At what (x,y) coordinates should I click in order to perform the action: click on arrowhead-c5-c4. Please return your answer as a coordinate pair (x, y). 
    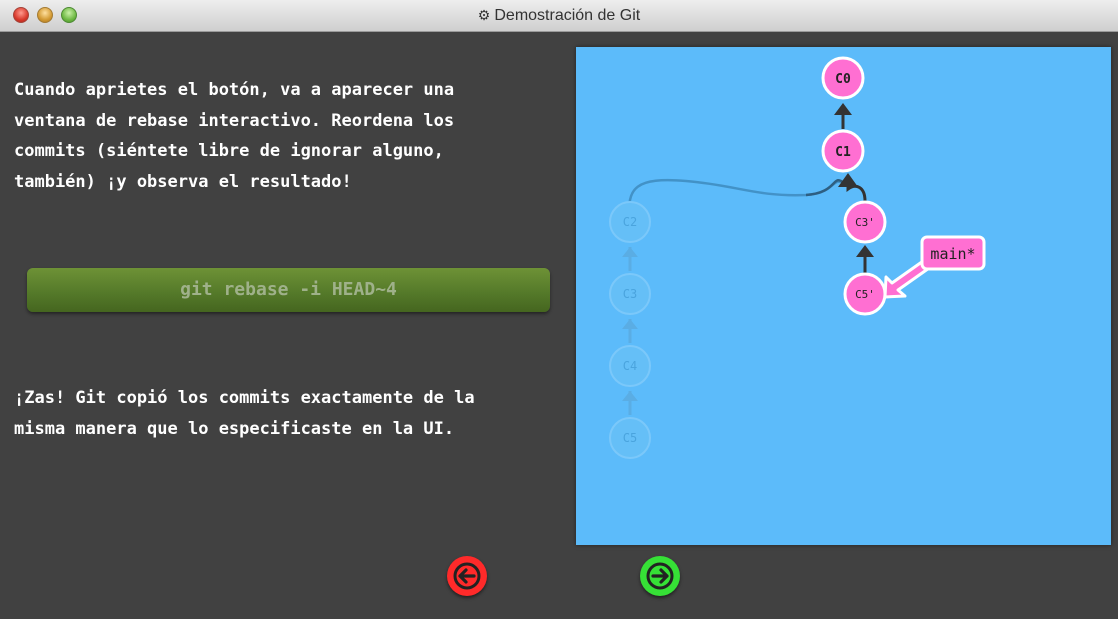
    Looking at the image, I should click on (630, 396).